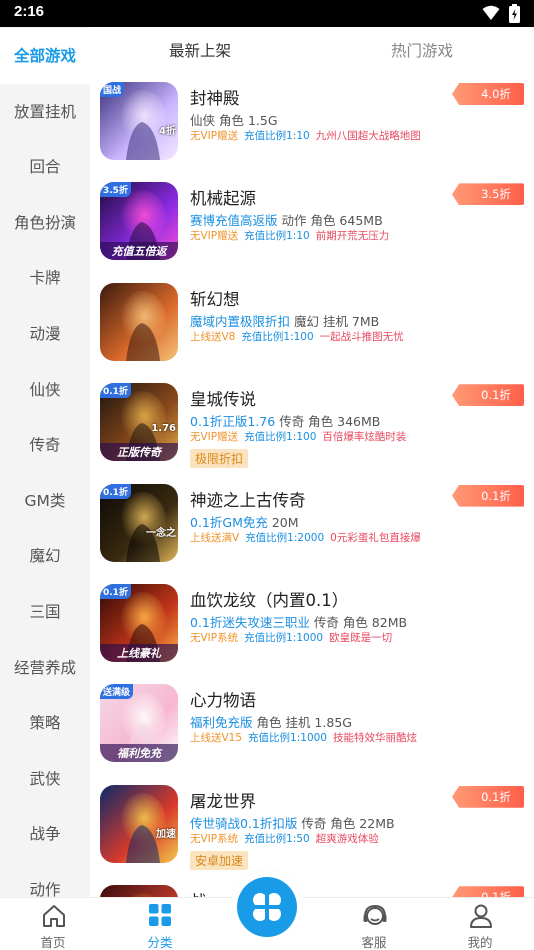 The width and height of the screenshot is (534, 950). I want to click on discount-text: 4.0折, so click(496, 94).